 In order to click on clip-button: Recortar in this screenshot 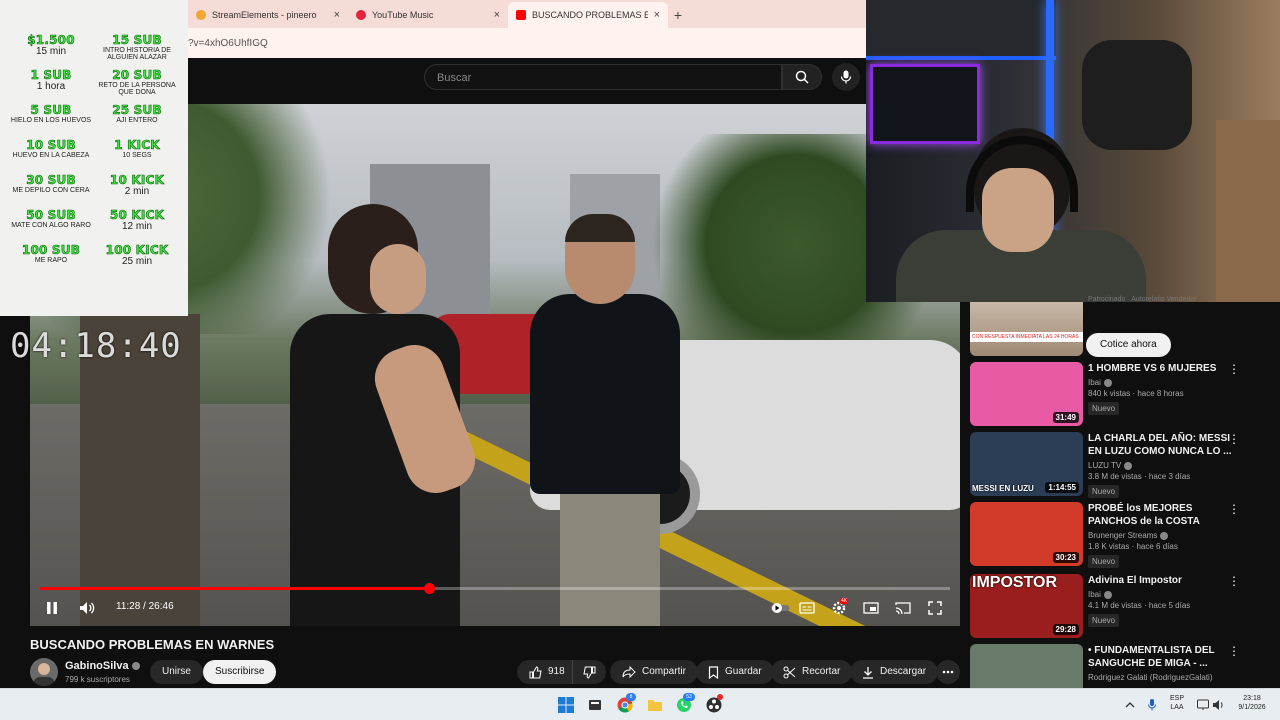, I will do `click(812, 672)`.